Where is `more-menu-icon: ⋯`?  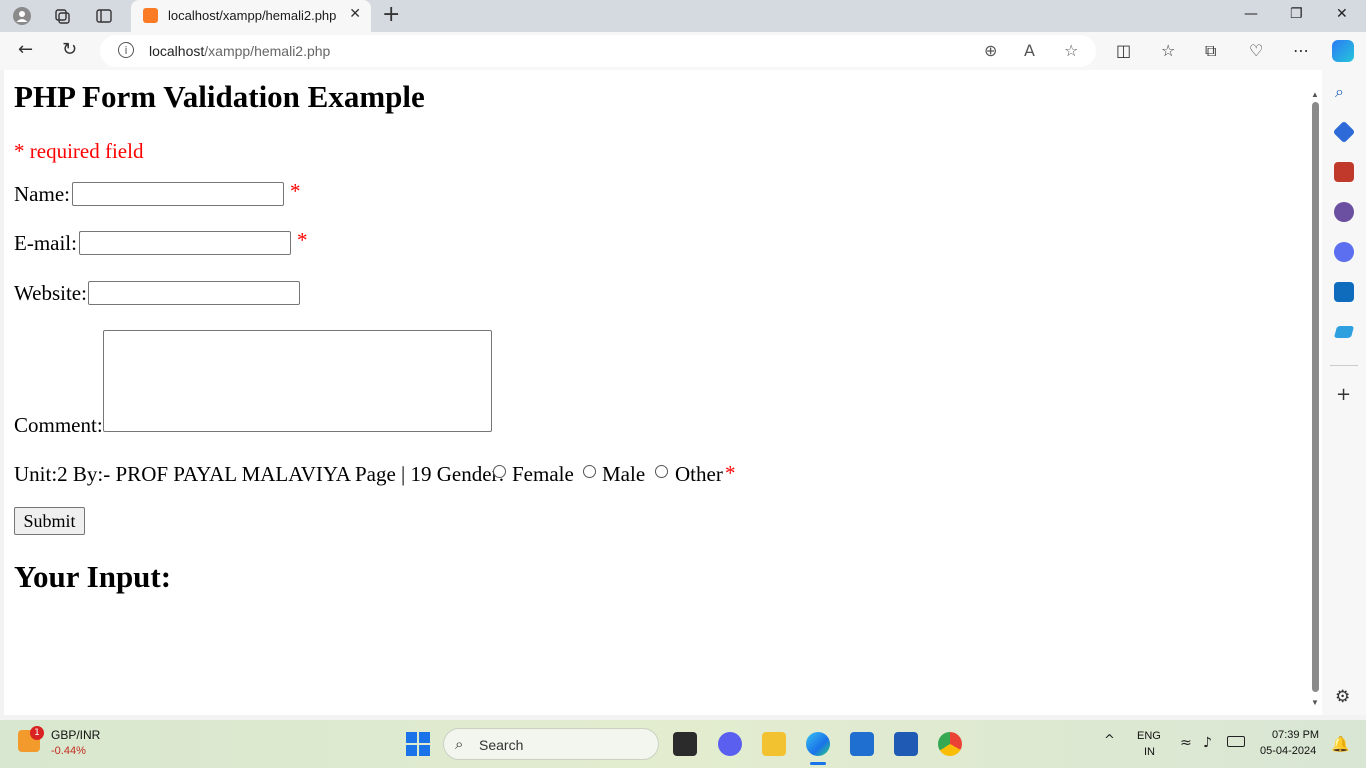
more-menu-icon: ⋯ is located at coordinates (1301, 50).